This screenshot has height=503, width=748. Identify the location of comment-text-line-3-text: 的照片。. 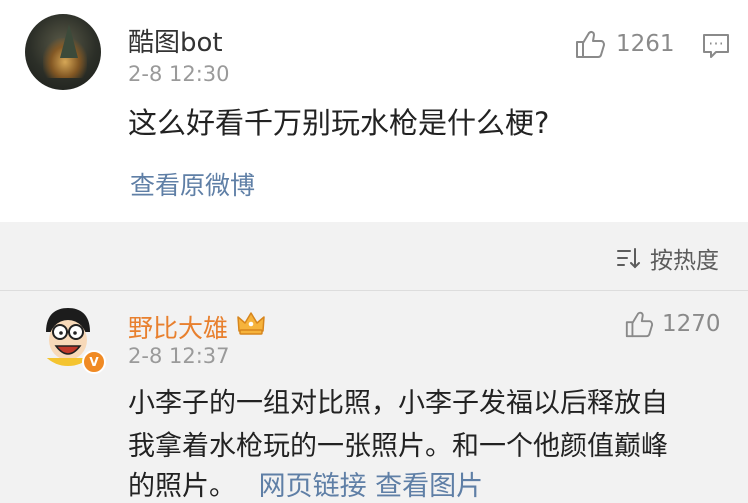
(182, 486).